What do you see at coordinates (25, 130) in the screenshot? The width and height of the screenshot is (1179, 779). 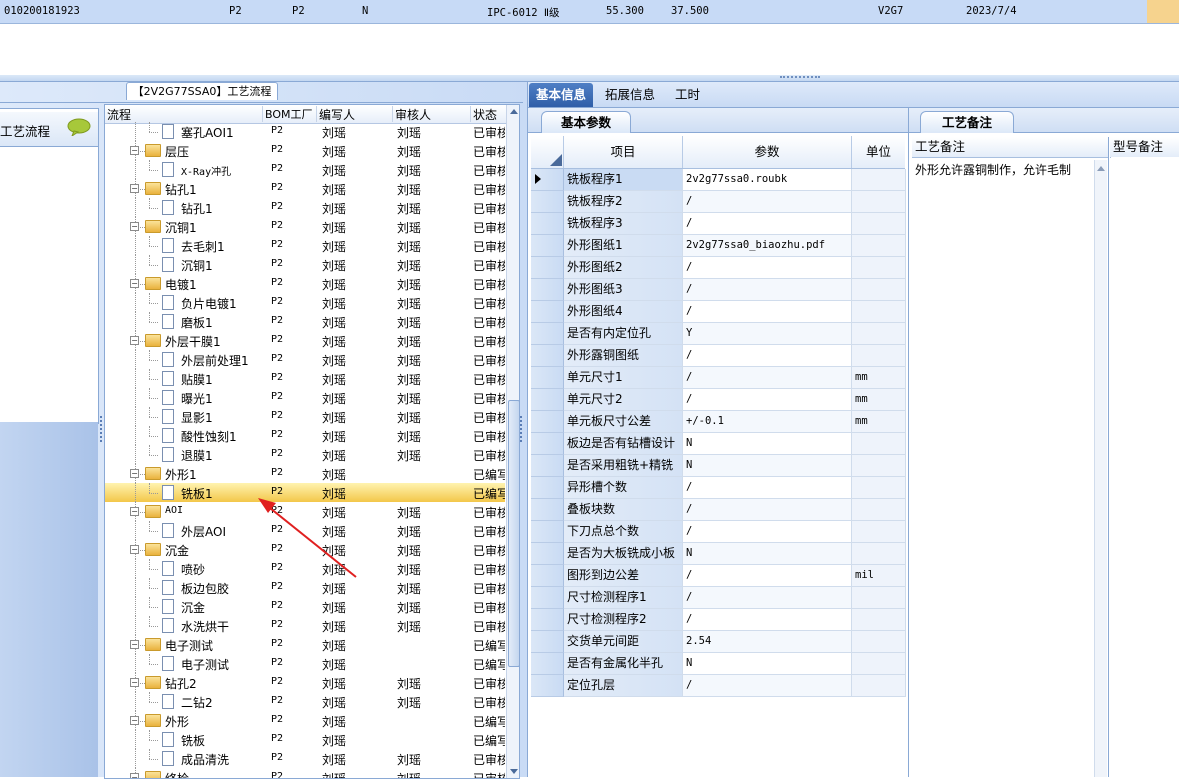 I see `nav-item-process-flow: 工艺流程` at bounding box center [25, 130].